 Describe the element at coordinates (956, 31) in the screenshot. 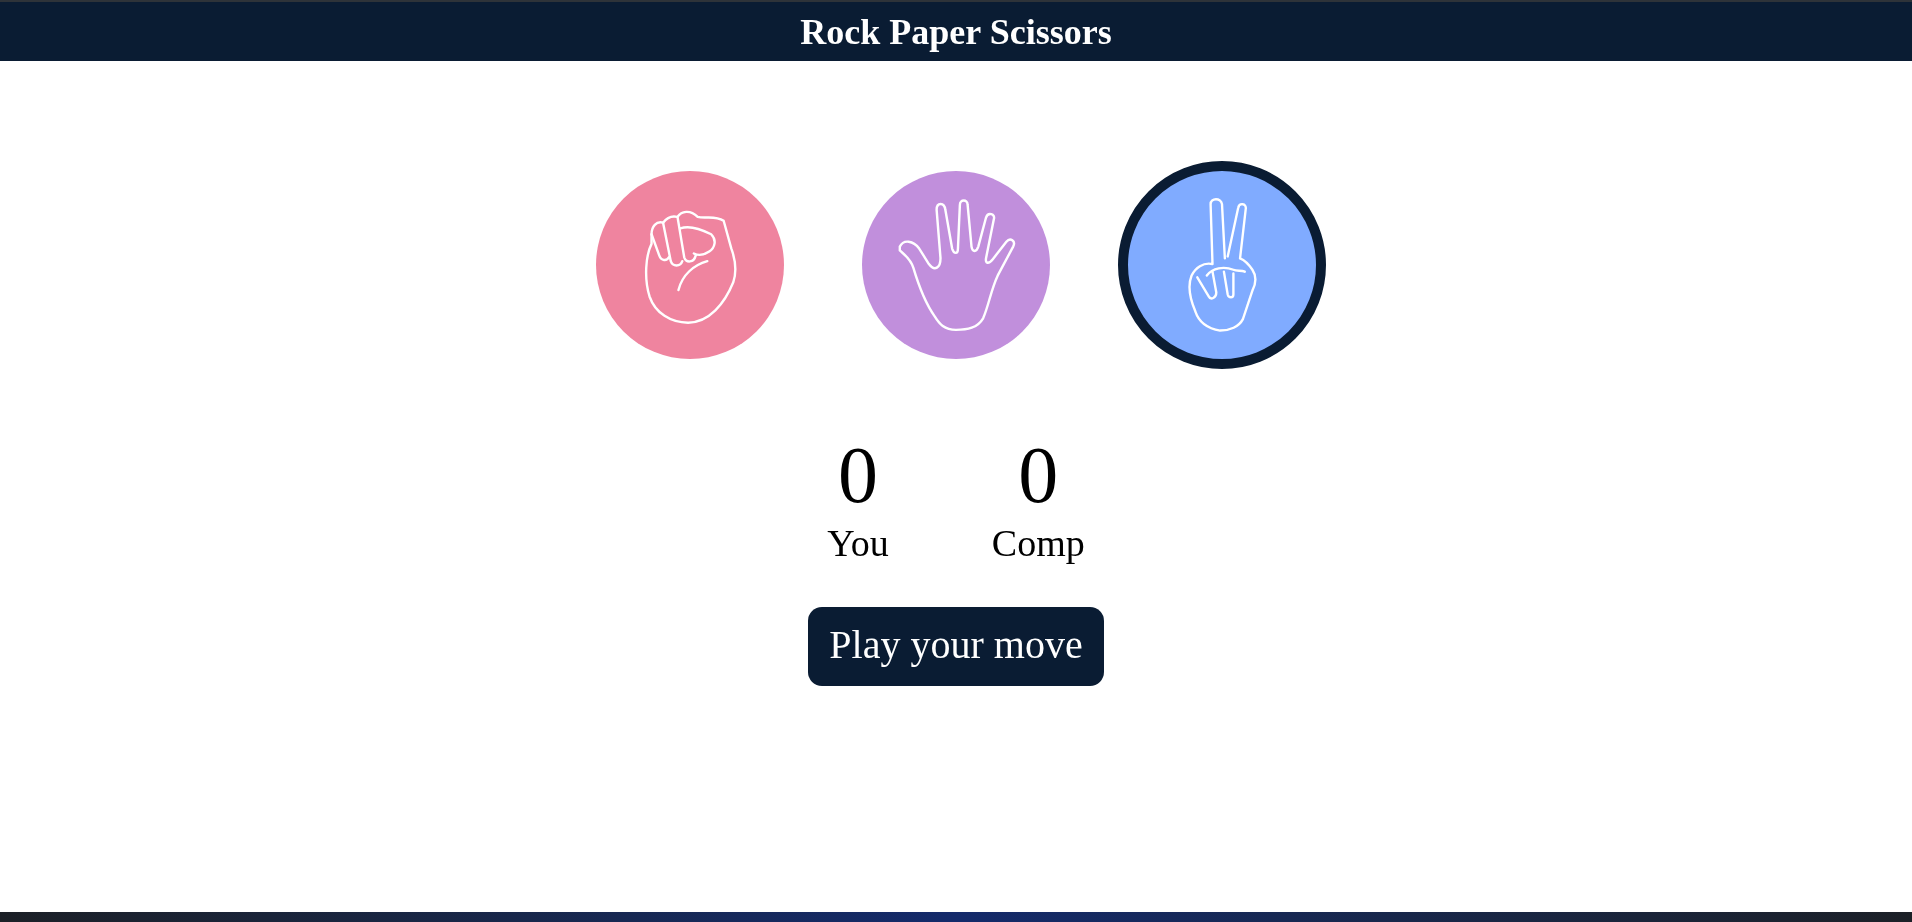

I see `page-title: Rock Paper Scissors` at that location.